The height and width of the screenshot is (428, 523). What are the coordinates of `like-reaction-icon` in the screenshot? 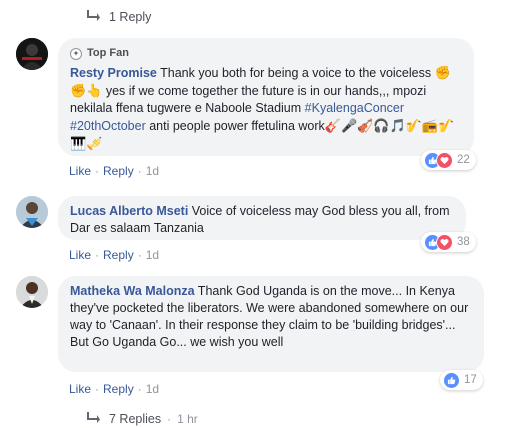 It's located at (451, 380).